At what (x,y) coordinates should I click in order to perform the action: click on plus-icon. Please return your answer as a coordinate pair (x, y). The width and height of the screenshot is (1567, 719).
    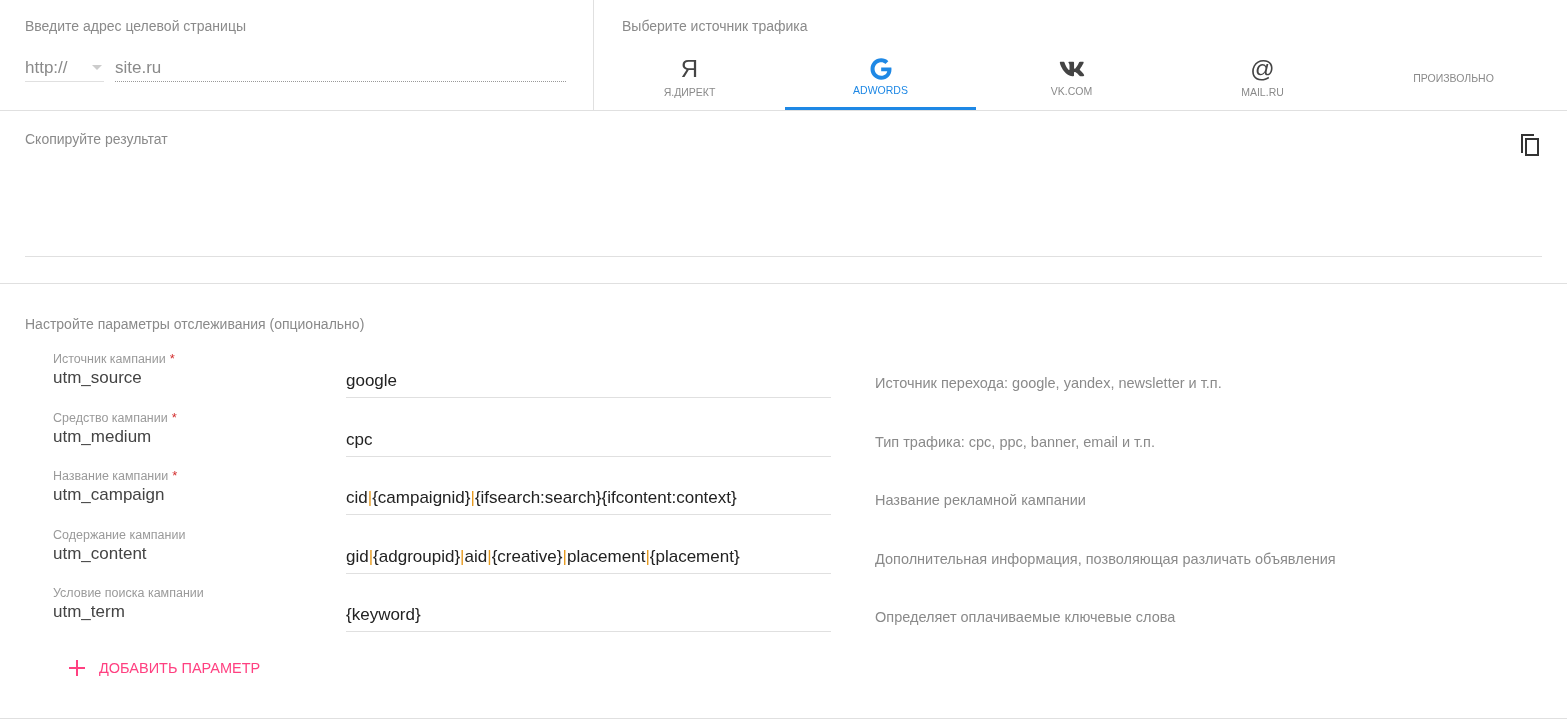
    Looking at the image, I should click on (77, 668).